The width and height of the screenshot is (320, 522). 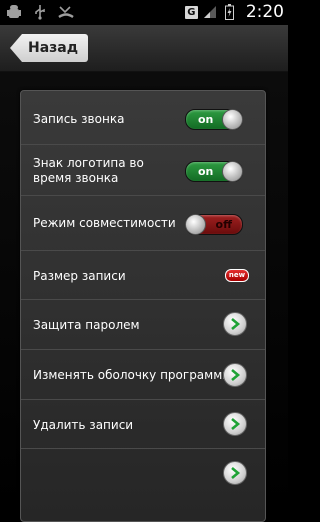 I want to click on setting-row-recording-size: Размер записи new, so click(x=143, y=275).